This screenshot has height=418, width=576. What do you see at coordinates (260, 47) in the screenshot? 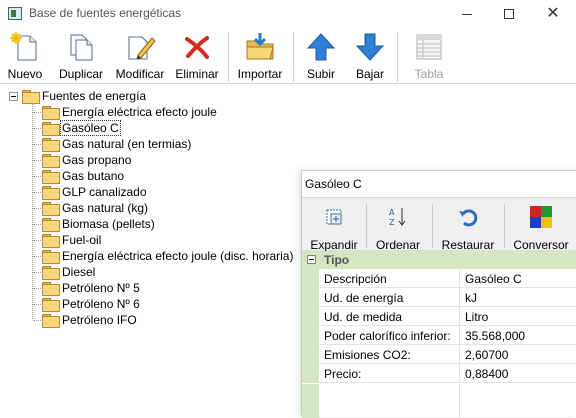
I see `import-folder-icon` at bounding box center [260, 47].